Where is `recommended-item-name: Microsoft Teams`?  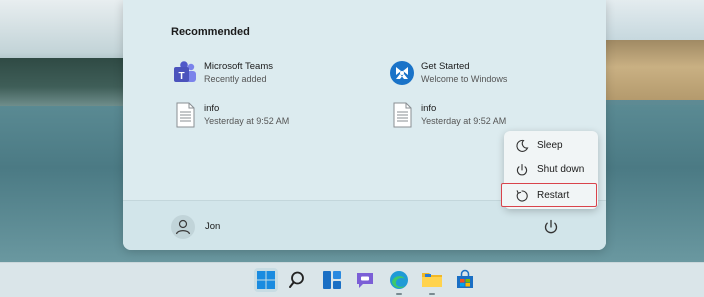 recommended-item-name: Microsoft Teams is located at coordinates (238, 66).